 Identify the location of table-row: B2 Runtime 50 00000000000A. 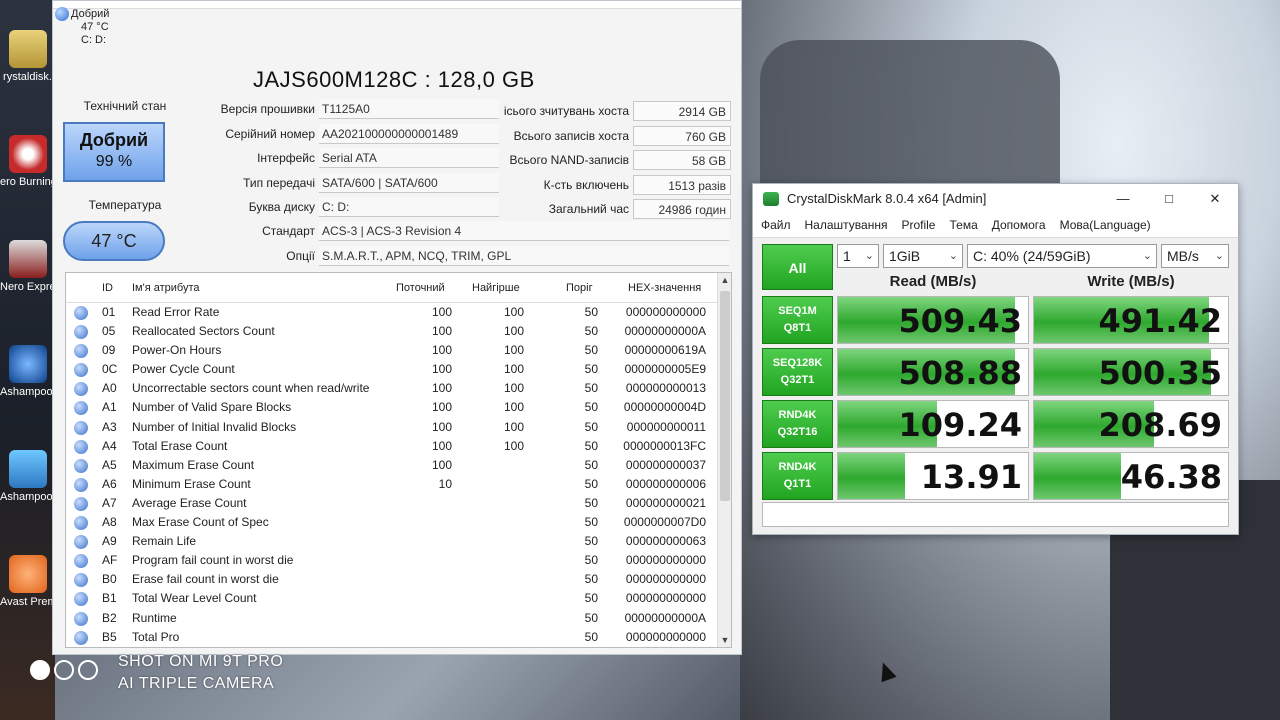
(398, 618).